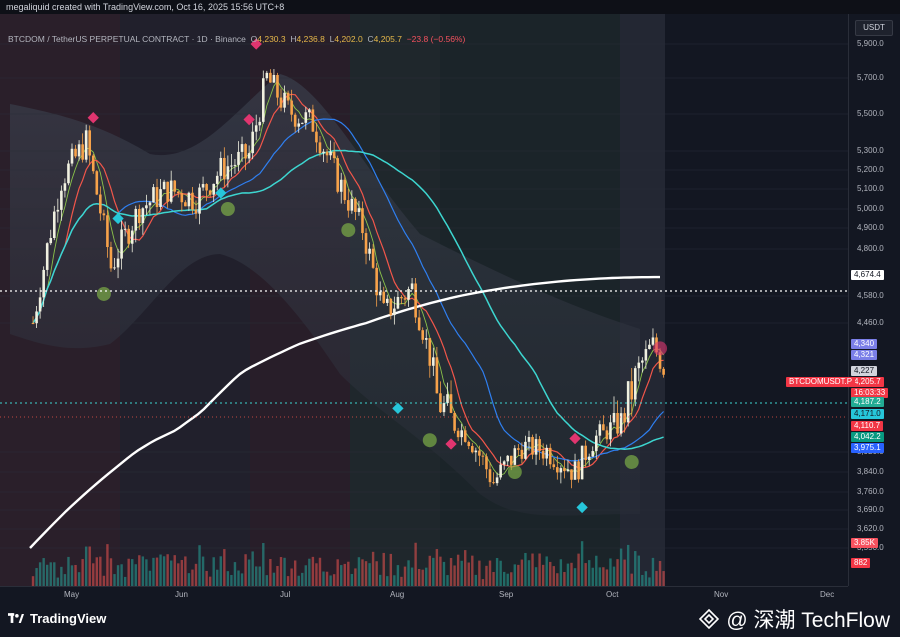 Image resolution: width=900 pixels, height=637 pixels. Describe the element at coordinates (867, 437) in the screenshot. I see `price-tag: 4,042.2` at that location.